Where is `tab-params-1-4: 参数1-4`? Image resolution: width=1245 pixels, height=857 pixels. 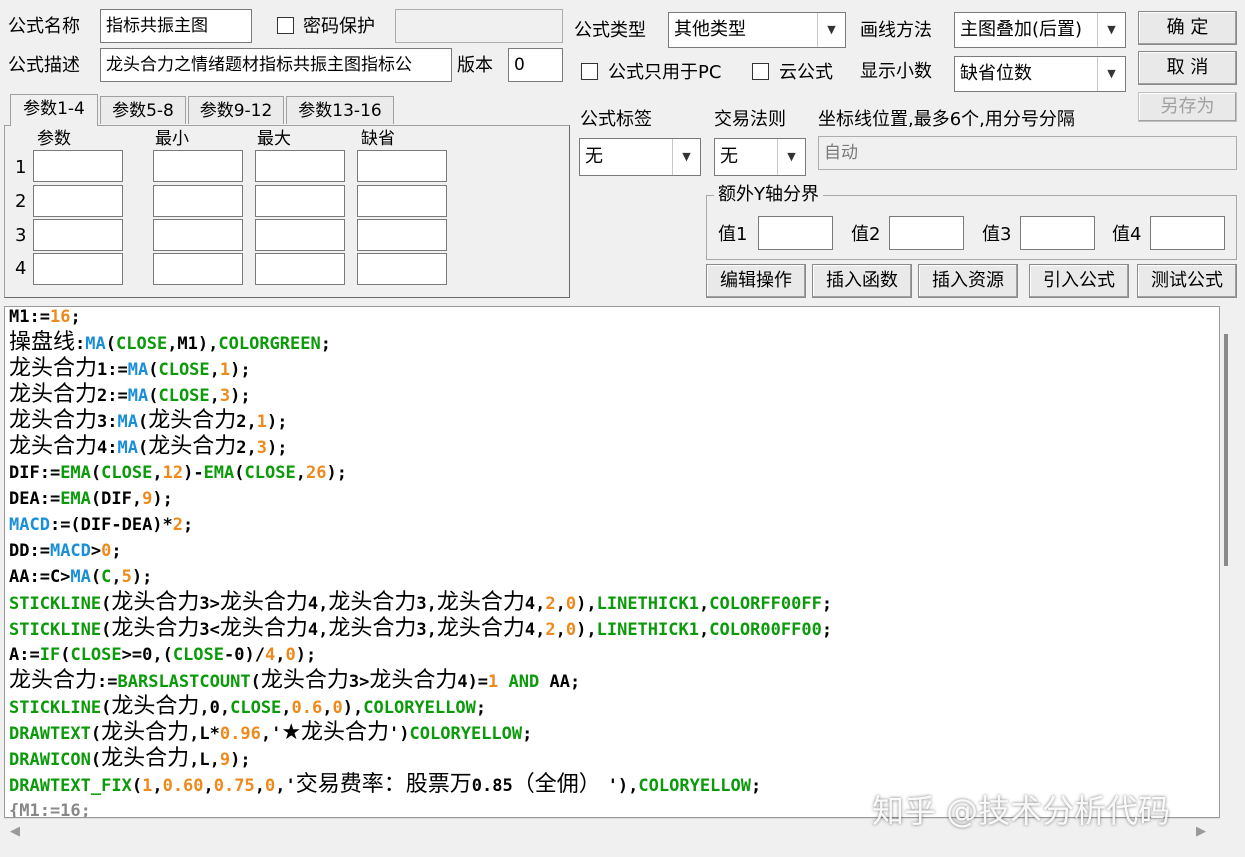 tab-params-1-4: 参数1-4 is located at coordinates (54, 110).